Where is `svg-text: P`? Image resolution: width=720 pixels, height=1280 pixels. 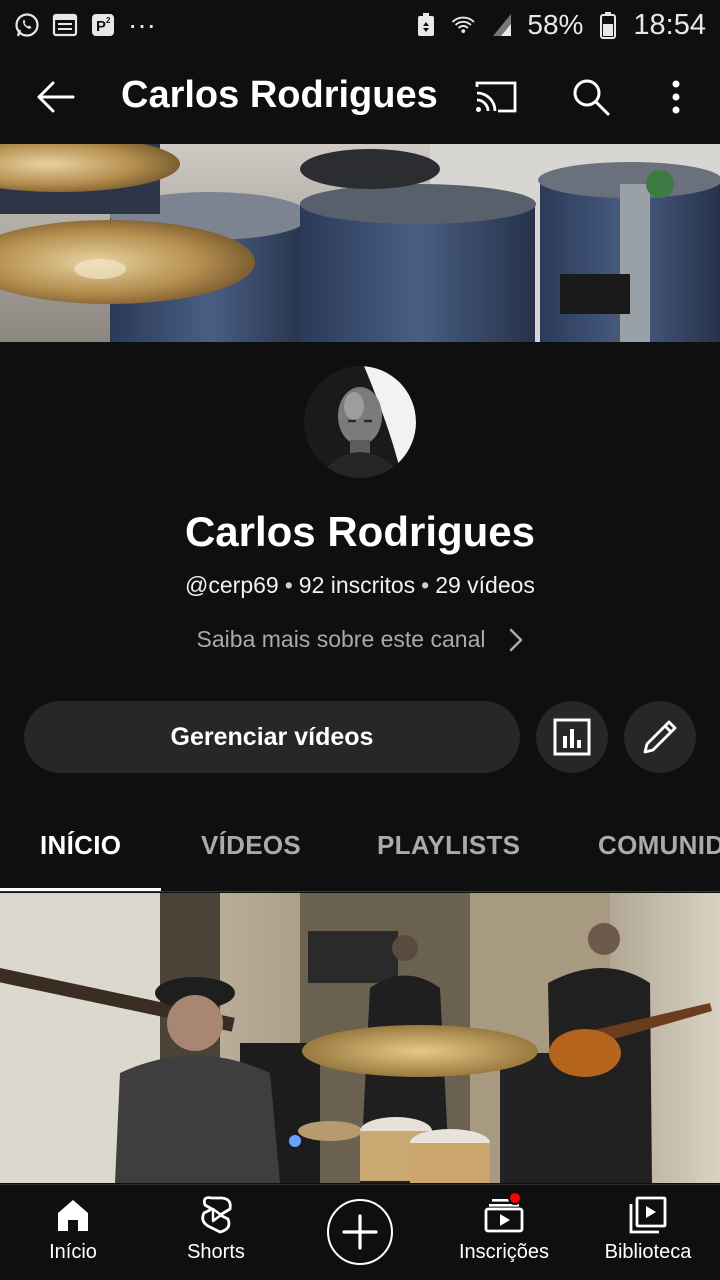
svg-text: P is located at coordinates (101, 26).